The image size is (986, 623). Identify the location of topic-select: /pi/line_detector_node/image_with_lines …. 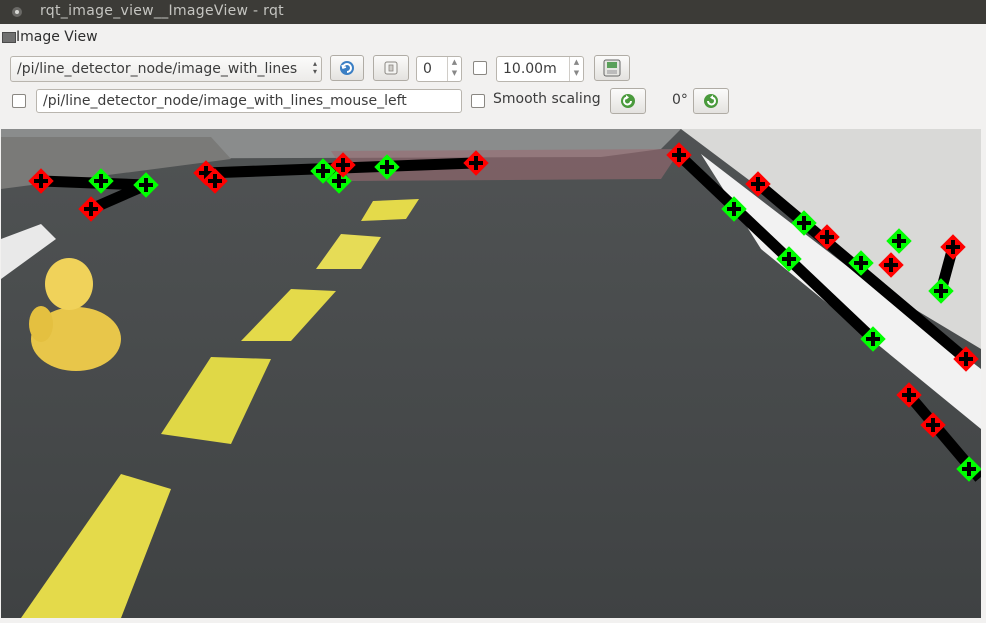
(166, 69).